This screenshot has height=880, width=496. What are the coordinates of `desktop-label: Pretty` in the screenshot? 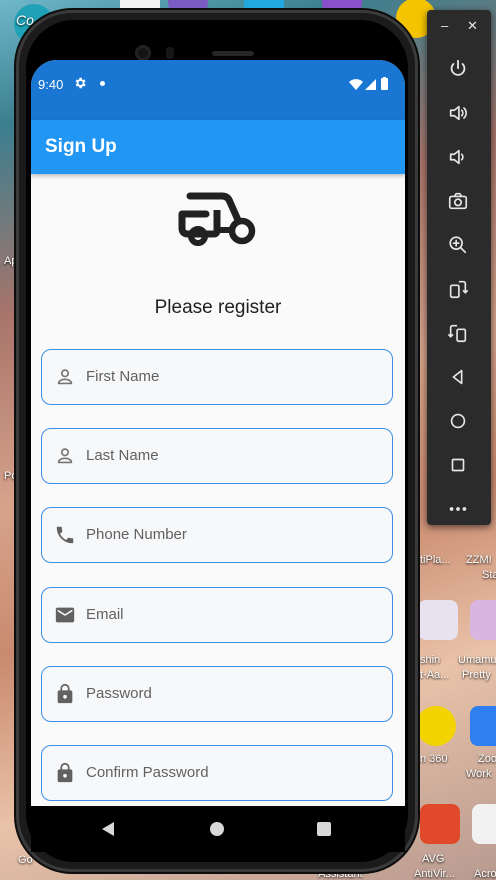 It's located at (476, 675).